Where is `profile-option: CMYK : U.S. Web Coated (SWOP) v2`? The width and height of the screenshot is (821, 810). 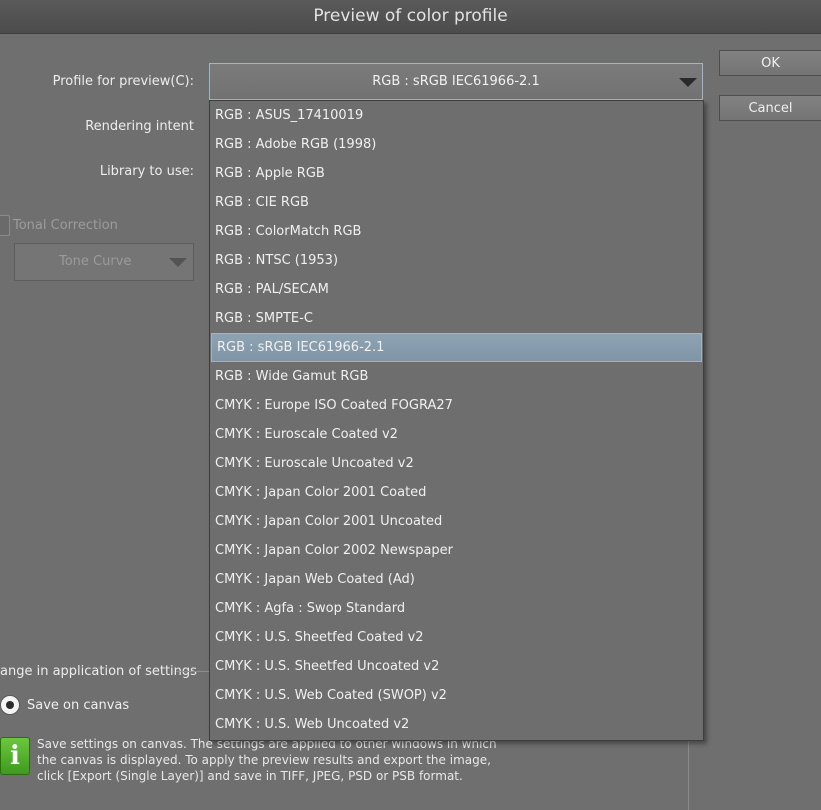
profile-option: CMYK : U.S. Web Coated (SWOP) v2 is located at coordinates (456, 695).